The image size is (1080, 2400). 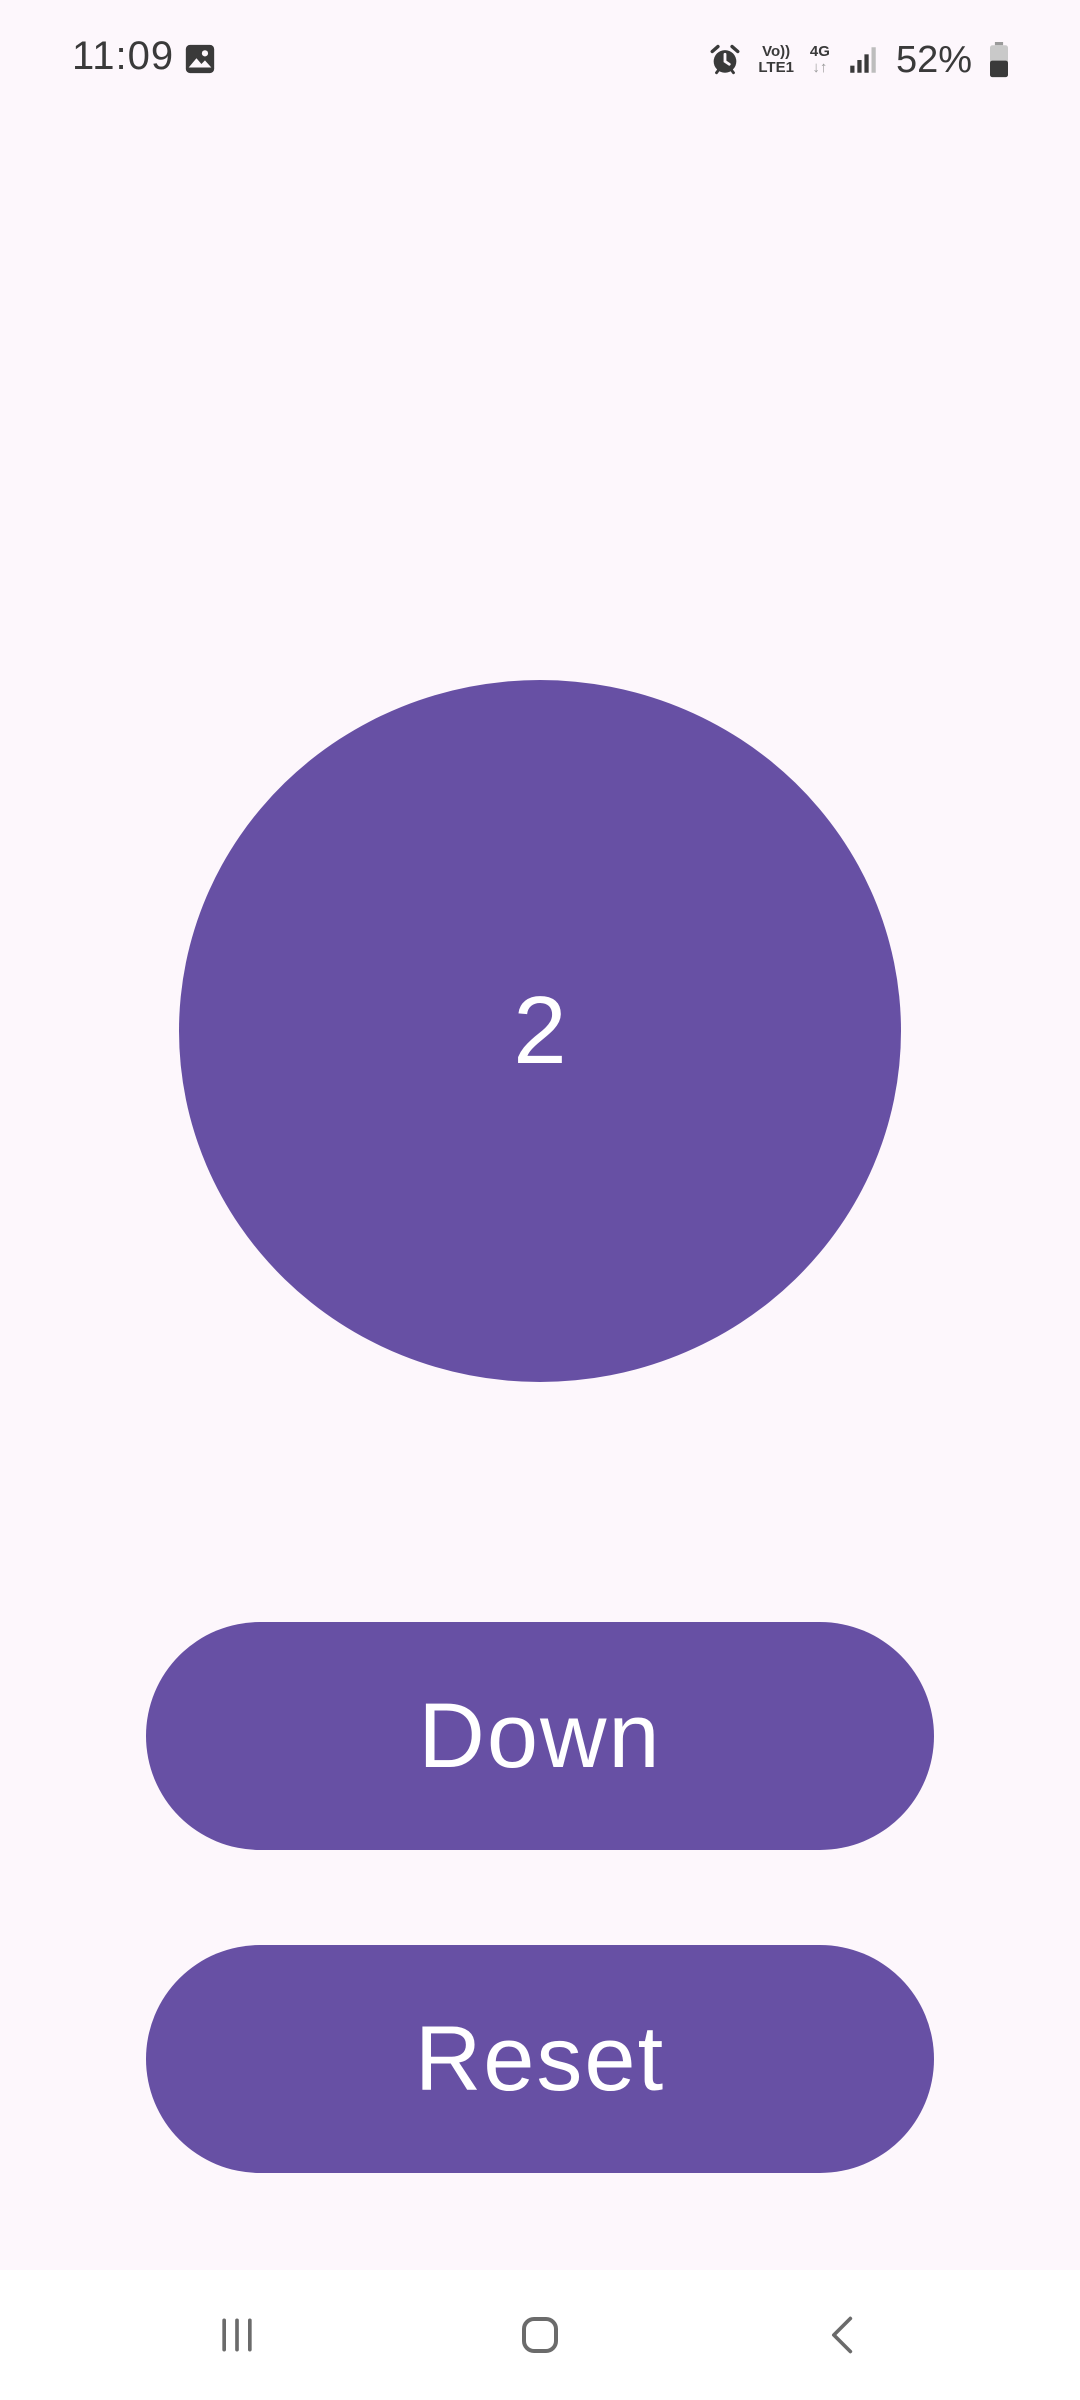 What do you see at coordinates (820, 67) in the screenshot?
I see `network-arrows: ↓↑` at bounding box center [820, 67].